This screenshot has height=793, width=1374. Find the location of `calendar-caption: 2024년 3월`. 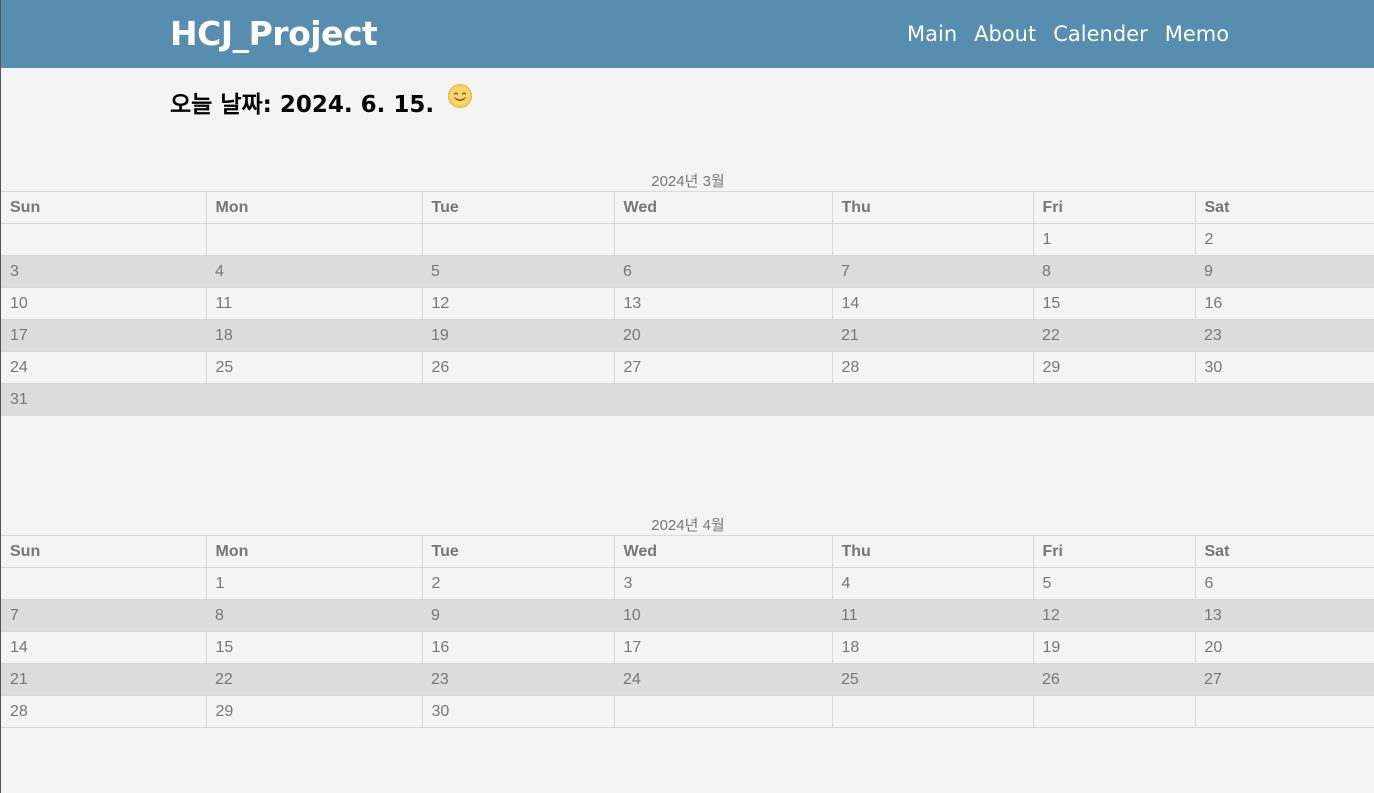

calendar-caption: 2024년 3월 is located at coordinates (688, 181).